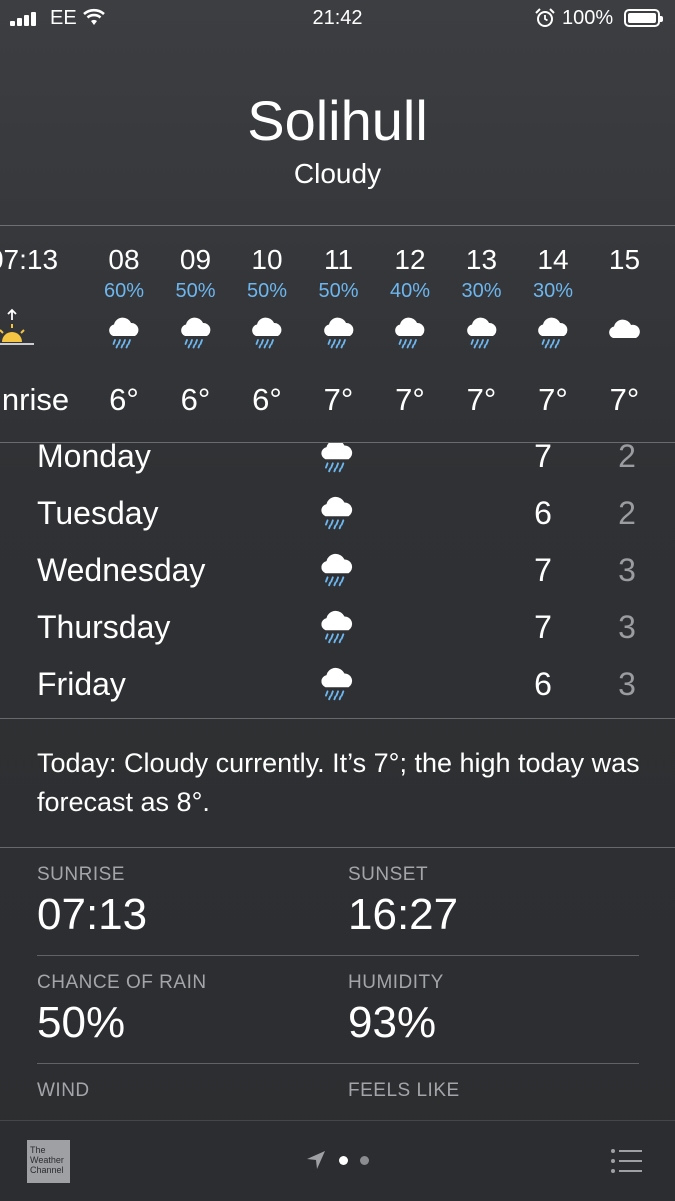 The width and height of the screenshot is (675, 1201). What do you see at coordinates (337, 1160) in the screenshot?
I see `bottom-toolbar: The Weather Channel` at bounding box center [337, 1160].